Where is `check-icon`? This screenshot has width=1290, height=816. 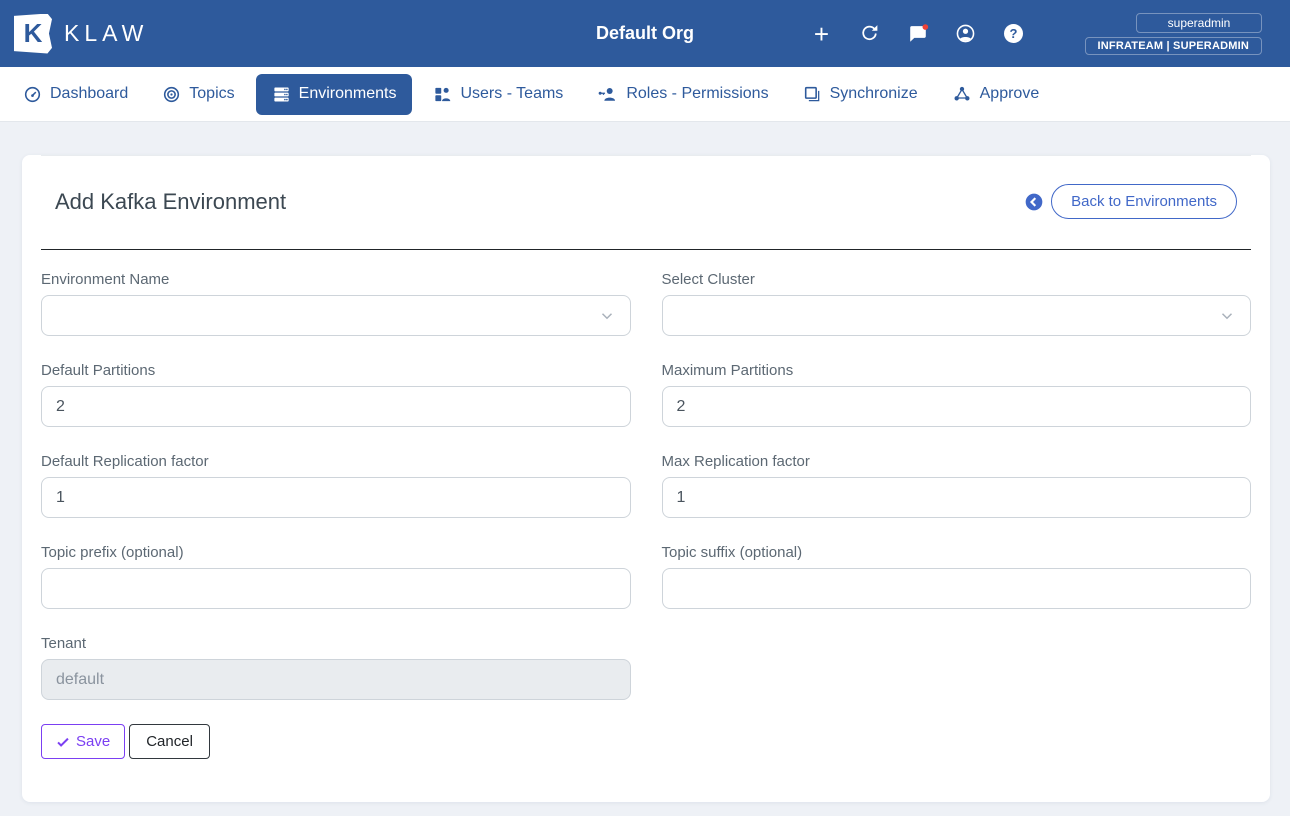
check-icon is located at coordinates (63, 742).